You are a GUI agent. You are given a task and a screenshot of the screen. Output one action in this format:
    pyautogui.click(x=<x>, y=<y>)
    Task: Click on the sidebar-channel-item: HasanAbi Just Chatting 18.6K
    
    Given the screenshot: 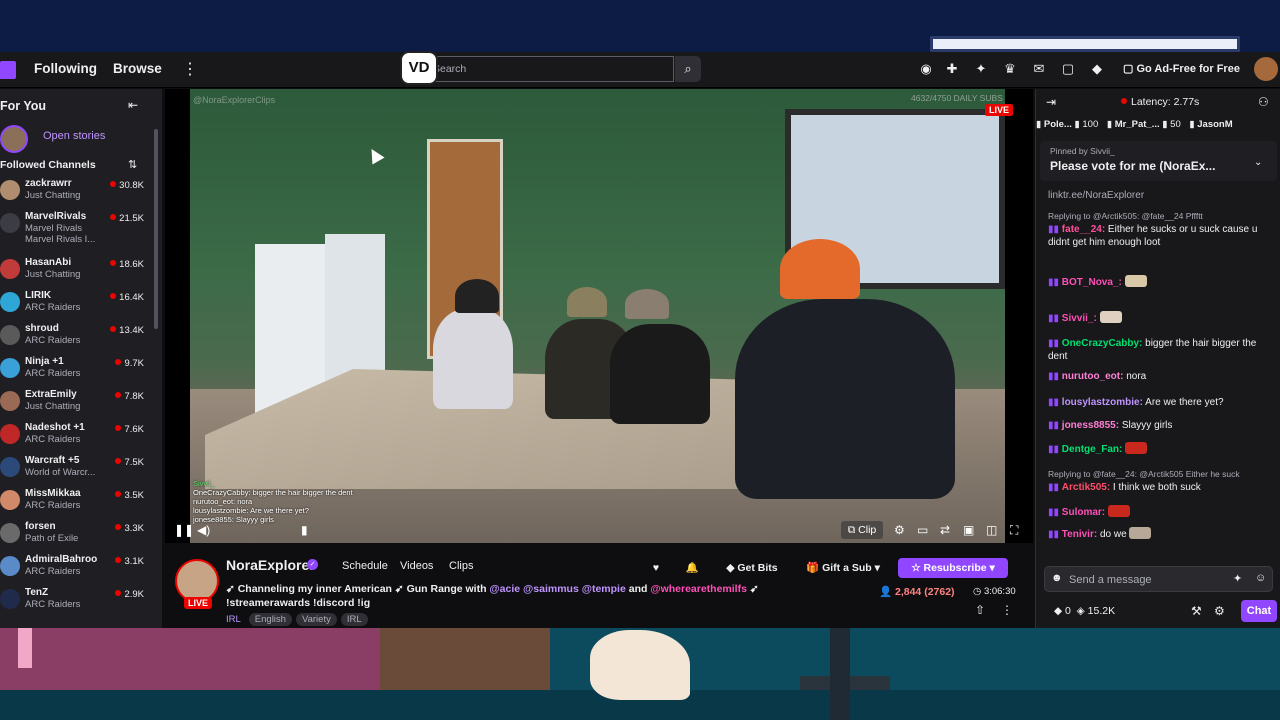 What is the action you would take?
    pyautogui.click(x=75, y=272)
    